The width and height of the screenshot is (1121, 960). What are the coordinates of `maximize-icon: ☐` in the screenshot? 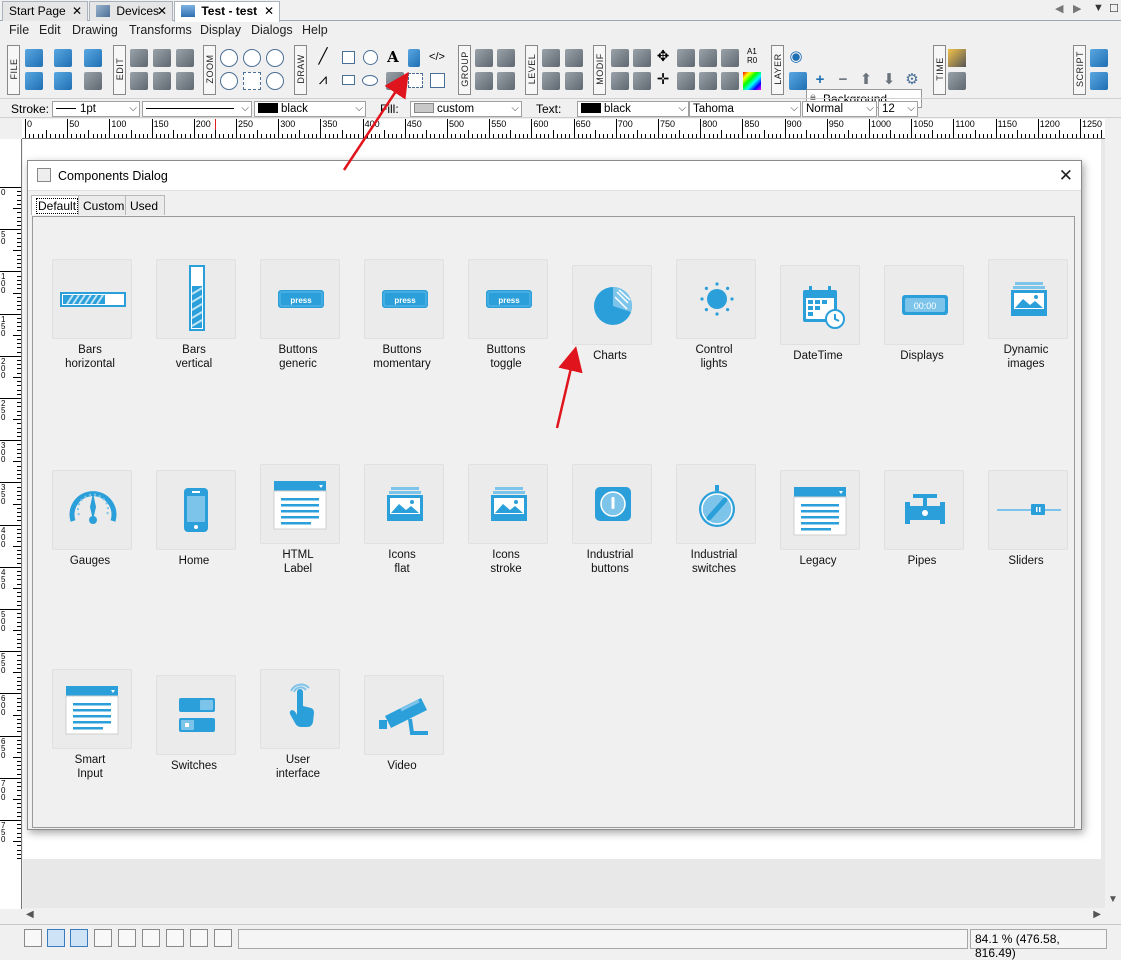 It's located at (1114, 8).